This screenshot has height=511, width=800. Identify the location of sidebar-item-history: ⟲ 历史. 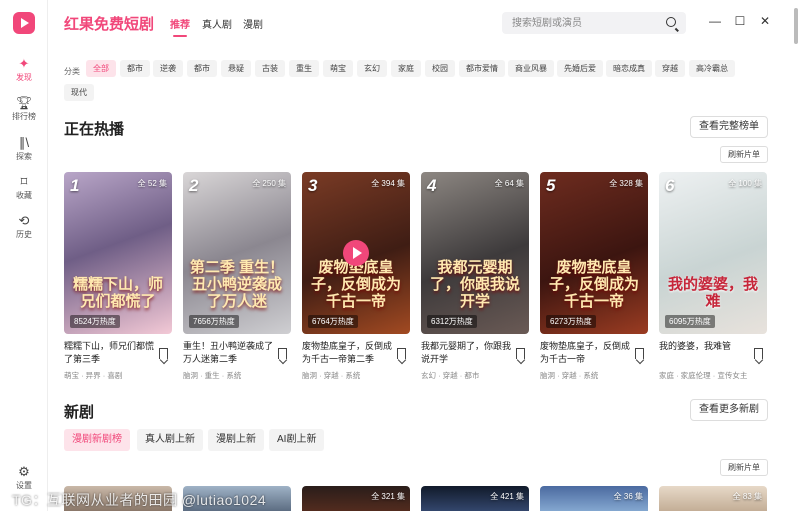
(24, 226).